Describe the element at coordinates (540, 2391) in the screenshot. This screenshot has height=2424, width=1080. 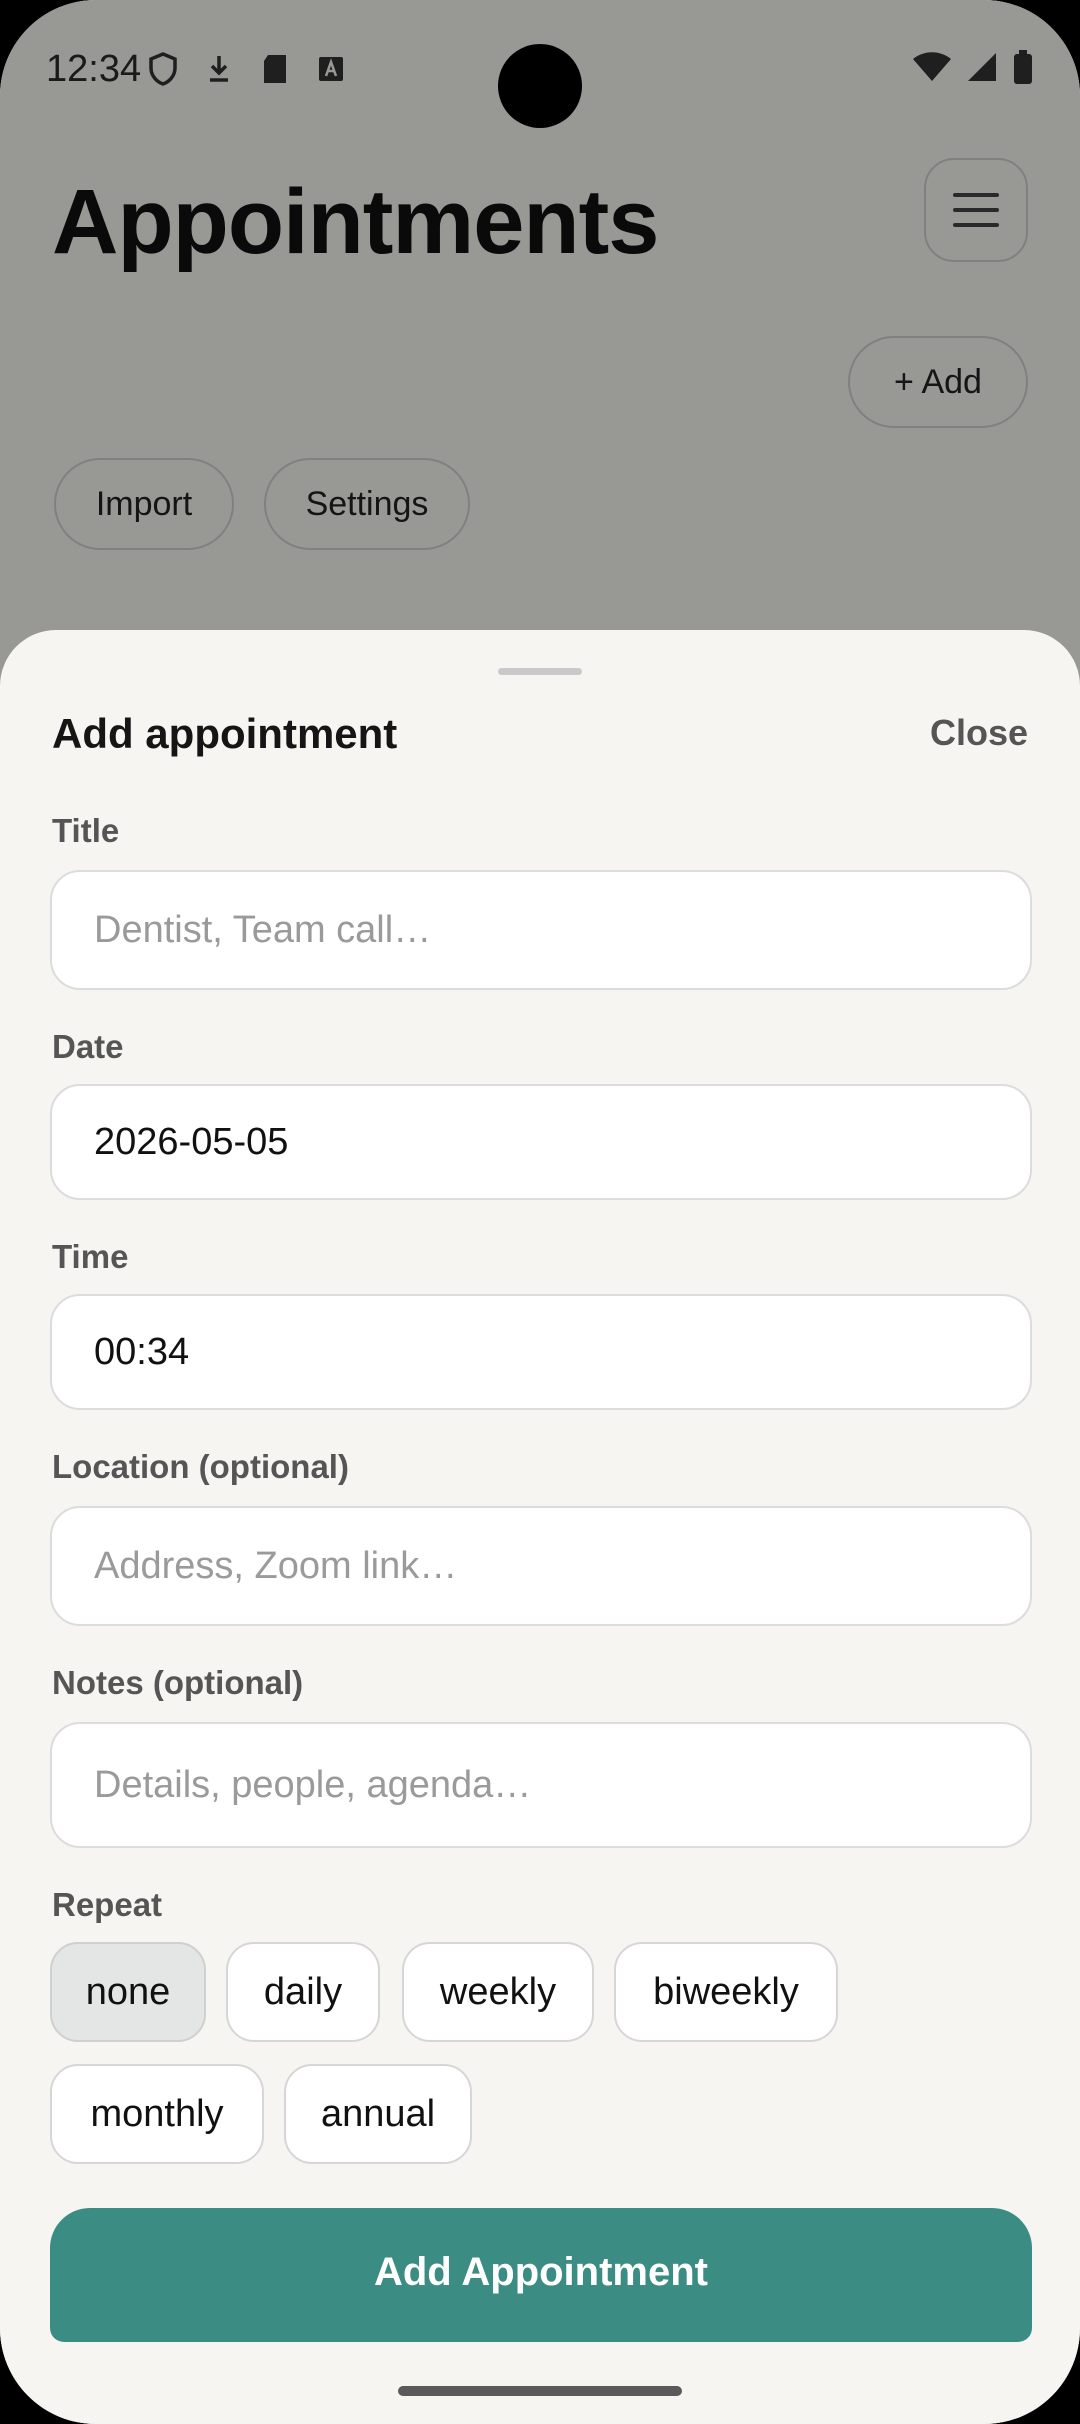
I see `home-indicator` at that location.